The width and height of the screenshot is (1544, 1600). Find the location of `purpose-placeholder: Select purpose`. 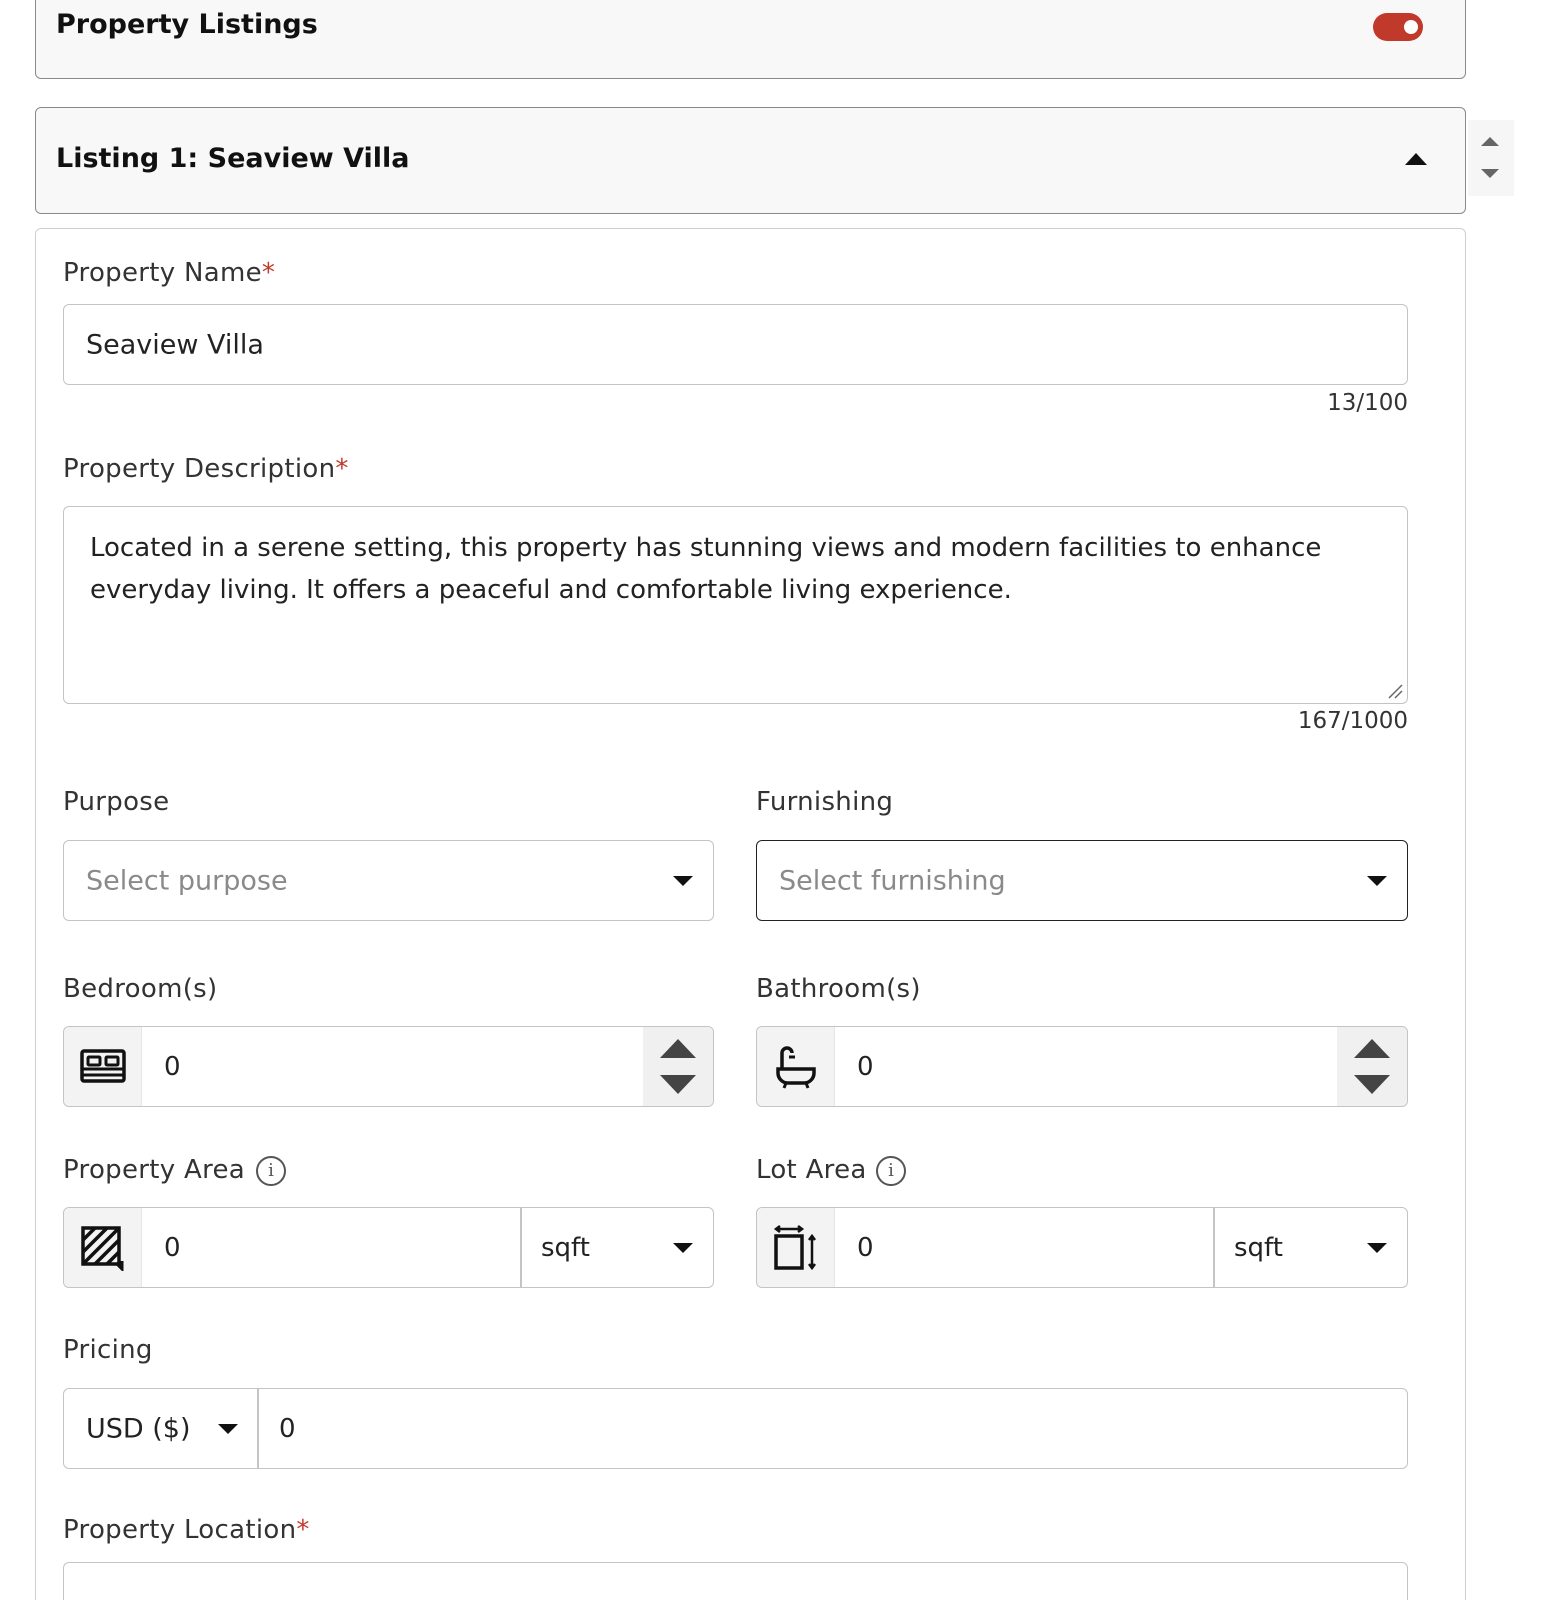

purpose-placeholder: Select purpose is located at coordinates (187, 880).